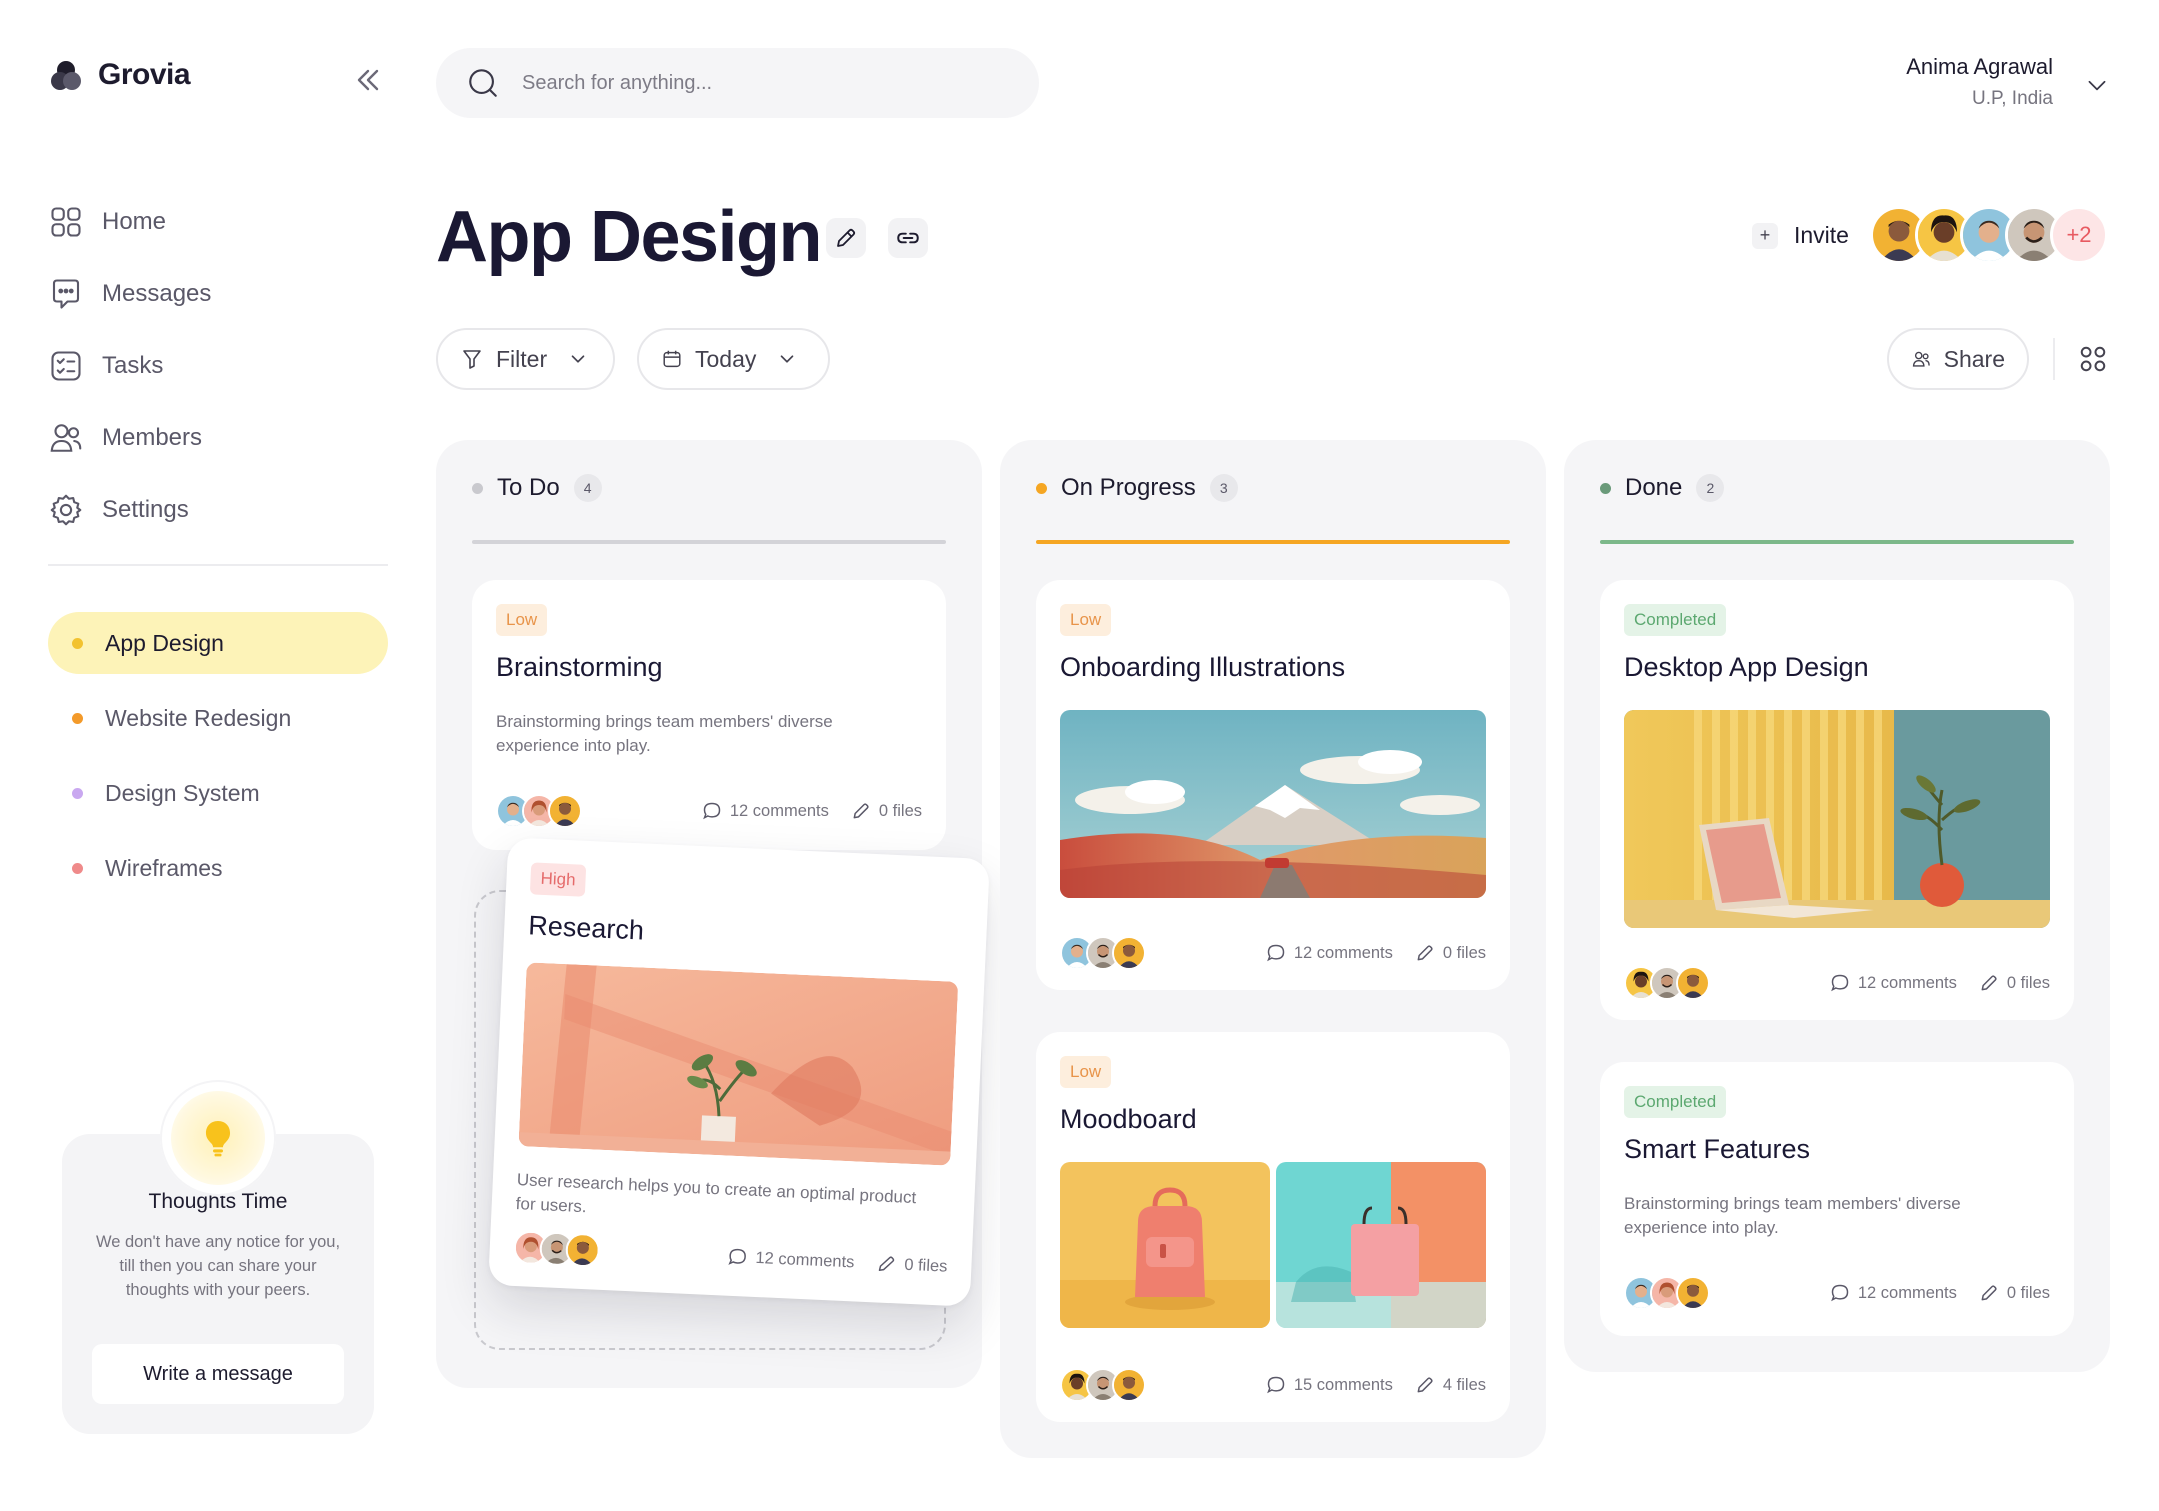  I want to click on more-members-badge: +2, so click(2079, 235).